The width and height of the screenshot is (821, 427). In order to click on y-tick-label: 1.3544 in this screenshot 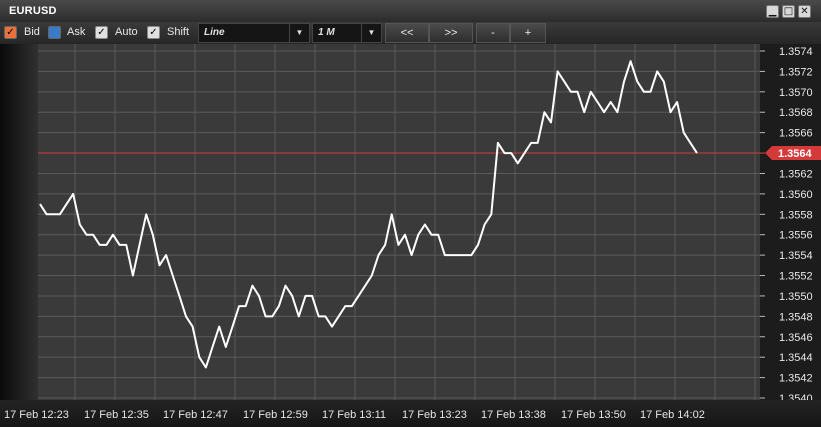, I will do `click(796, 358)`.